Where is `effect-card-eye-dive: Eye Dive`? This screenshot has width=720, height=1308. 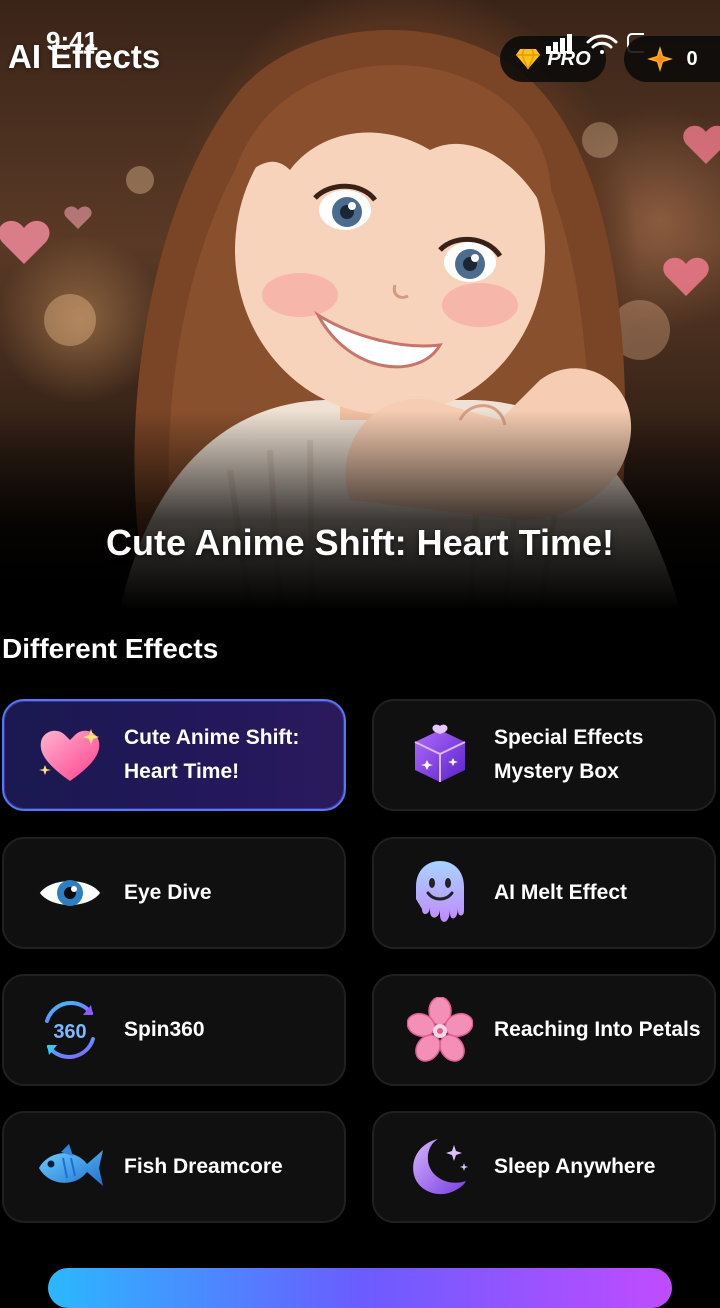
effect-card-eye-dive: Eye Dive is located at coordinates (174, 893).